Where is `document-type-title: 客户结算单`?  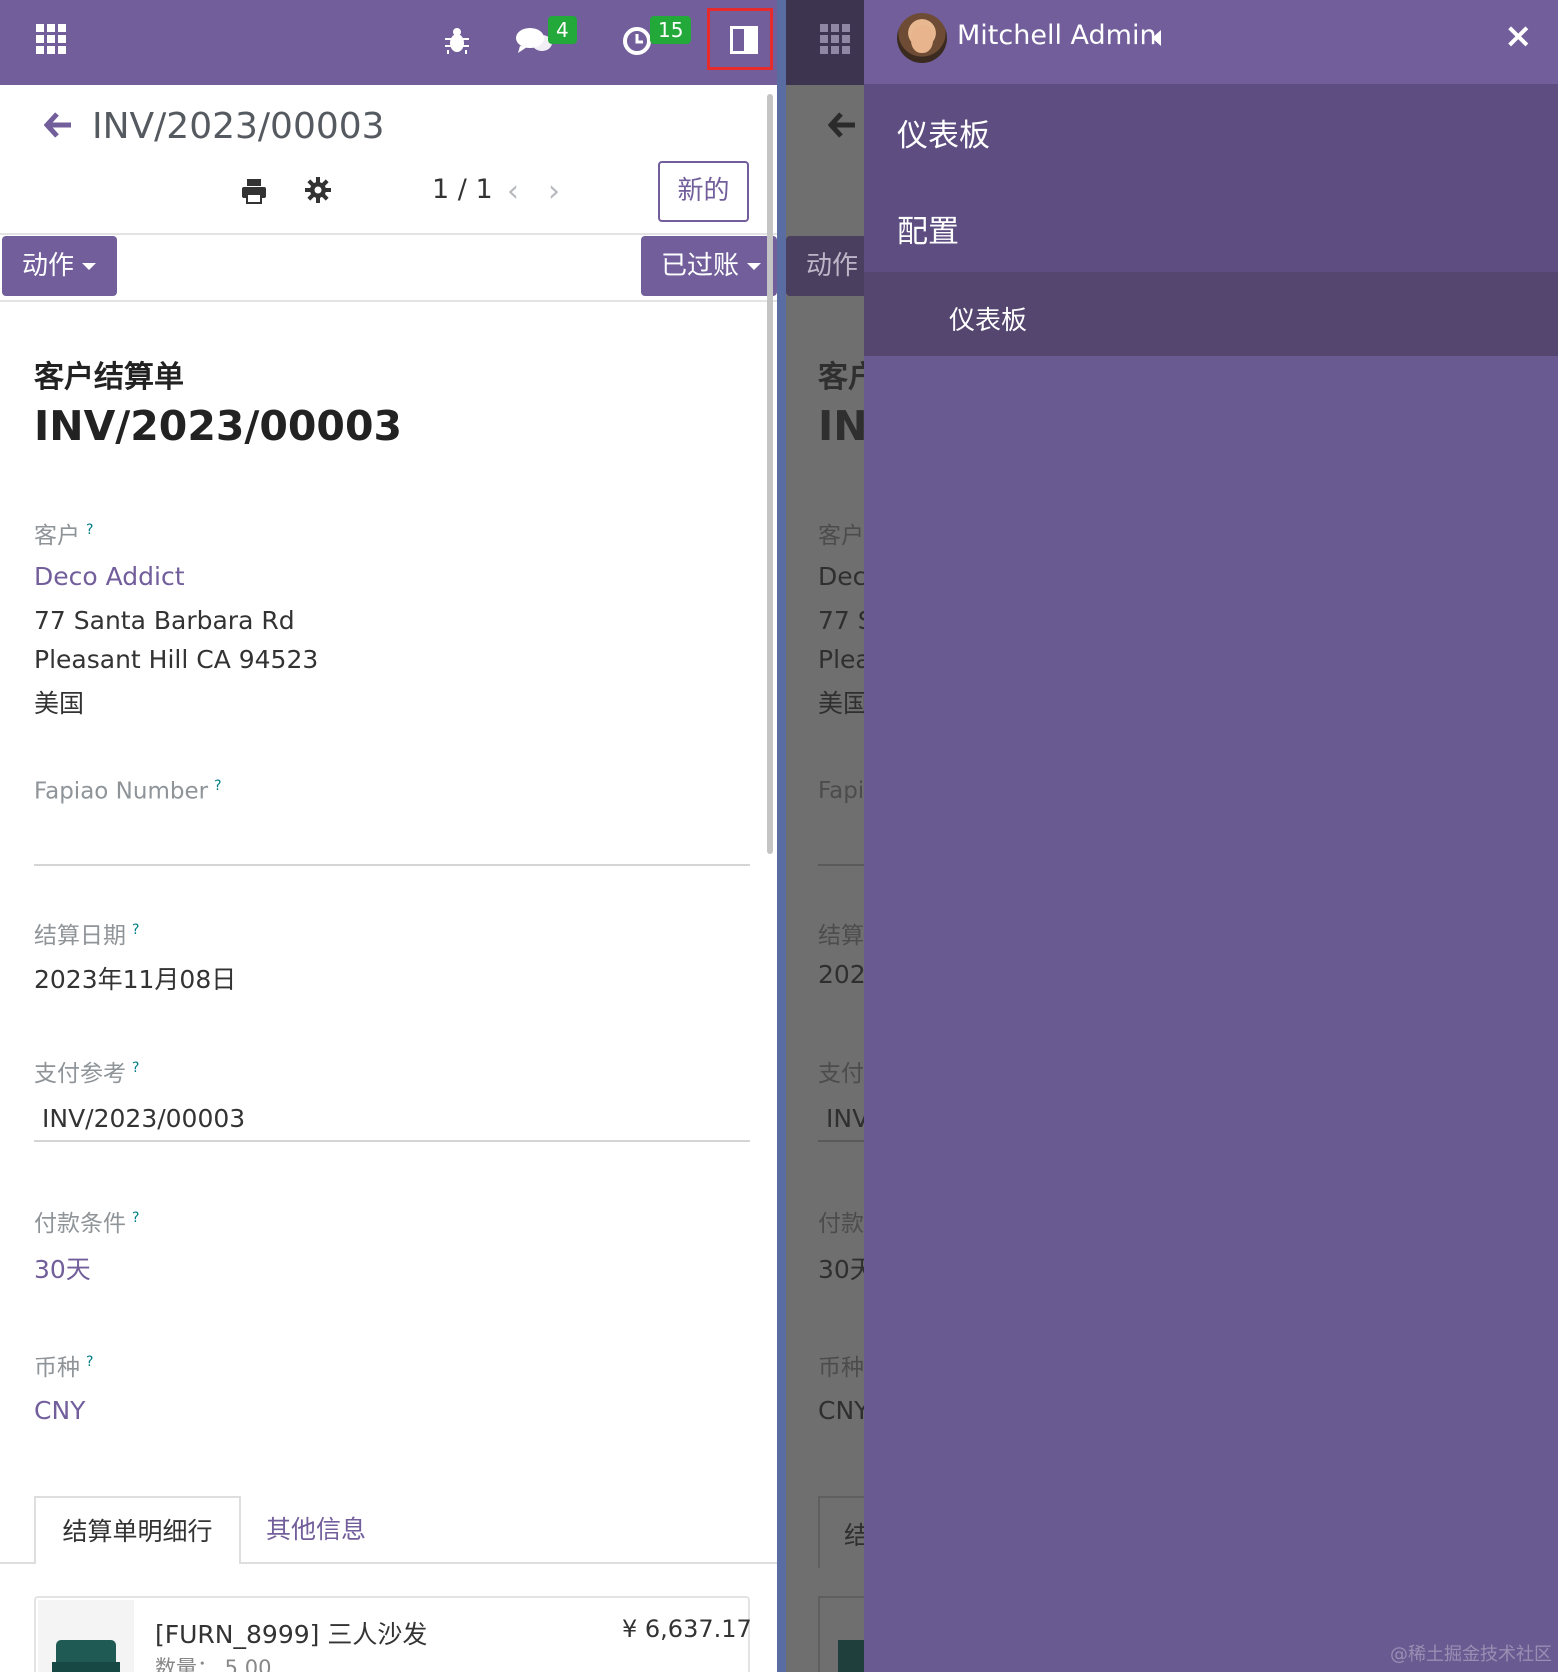
document-type-title: 客户结算单 is located at coordinates (109, 377).